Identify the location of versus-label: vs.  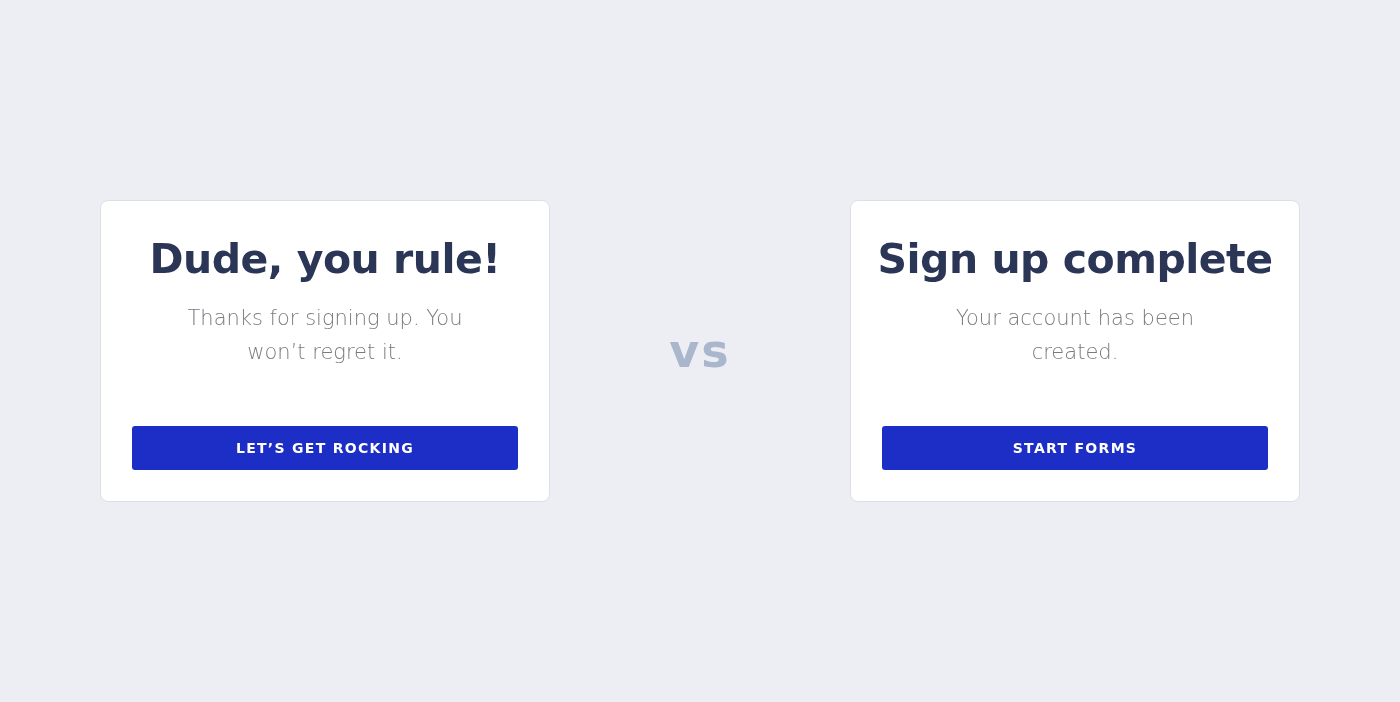
(700, 351).